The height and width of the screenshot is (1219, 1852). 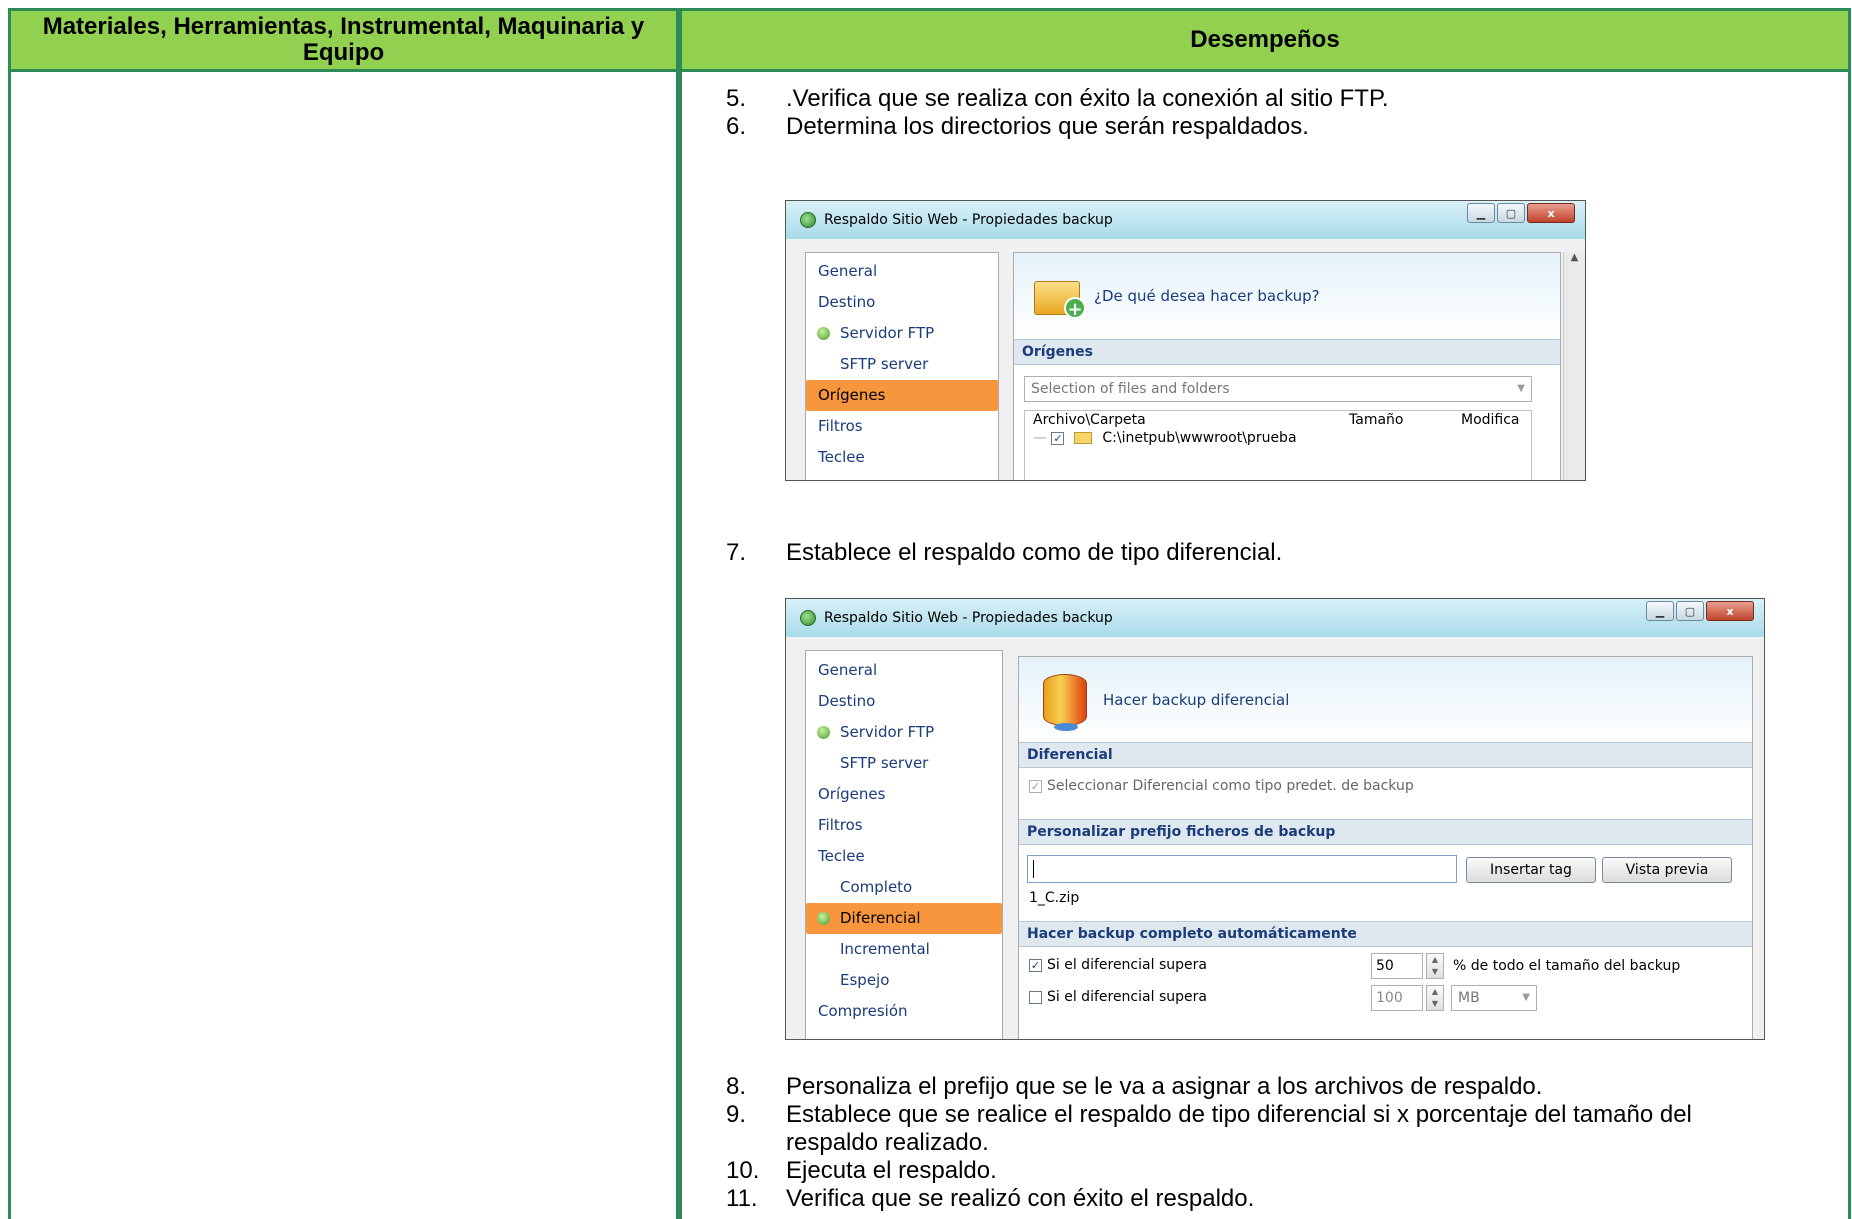 I want to click on scrollbar: ▲, so click(x=1574, y=366).